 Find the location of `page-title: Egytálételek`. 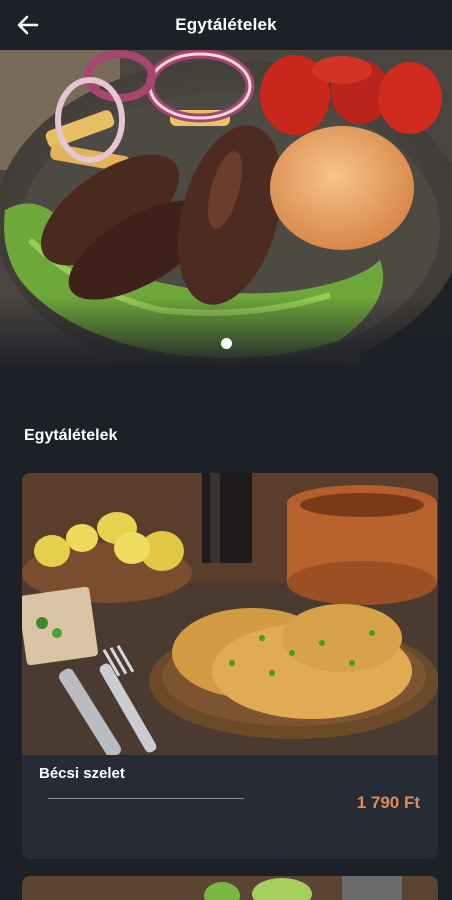

page-title: Egytálételek is located at coordinates (226, 24).